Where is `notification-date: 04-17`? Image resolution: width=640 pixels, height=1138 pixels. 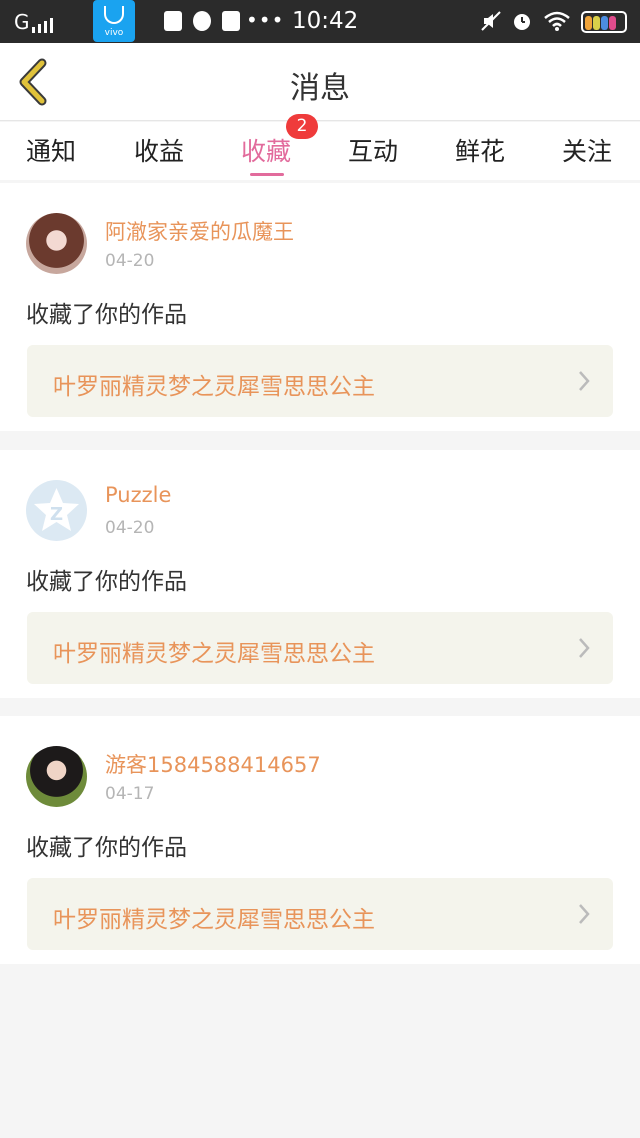
notification-date: 04-17 is located at coordinates (130, 794).